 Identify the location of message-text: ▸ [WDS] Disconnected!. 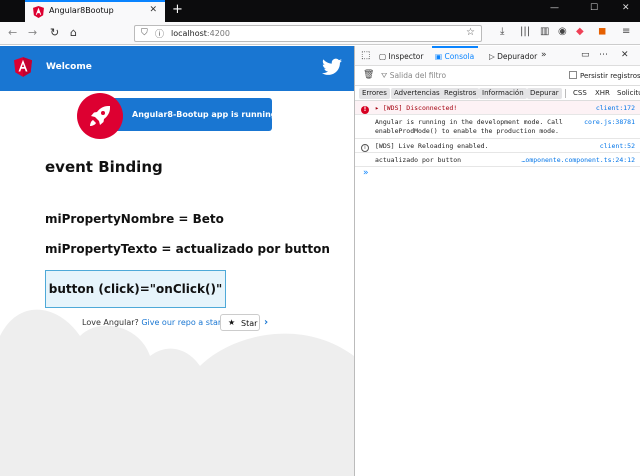
(416, 108).